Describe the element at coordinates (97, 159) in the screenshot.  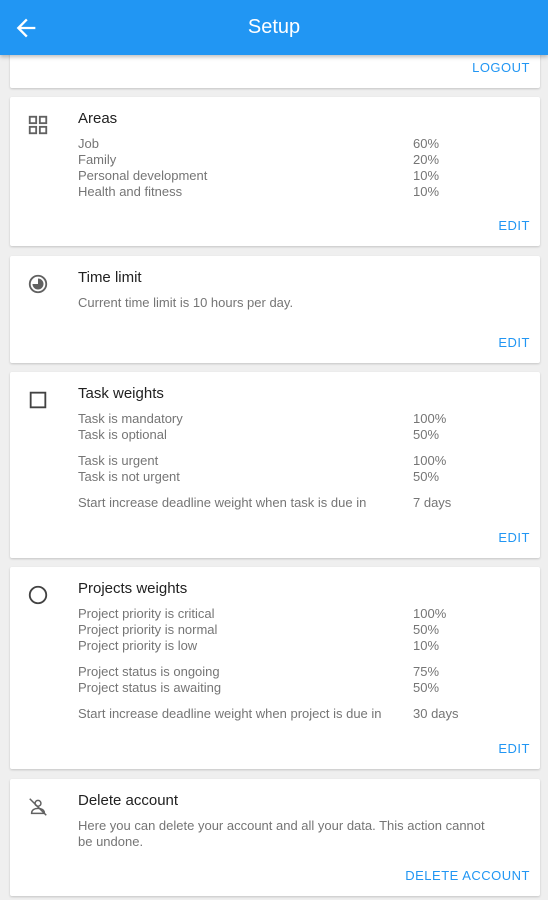
I see `area-label: Family` at that location.